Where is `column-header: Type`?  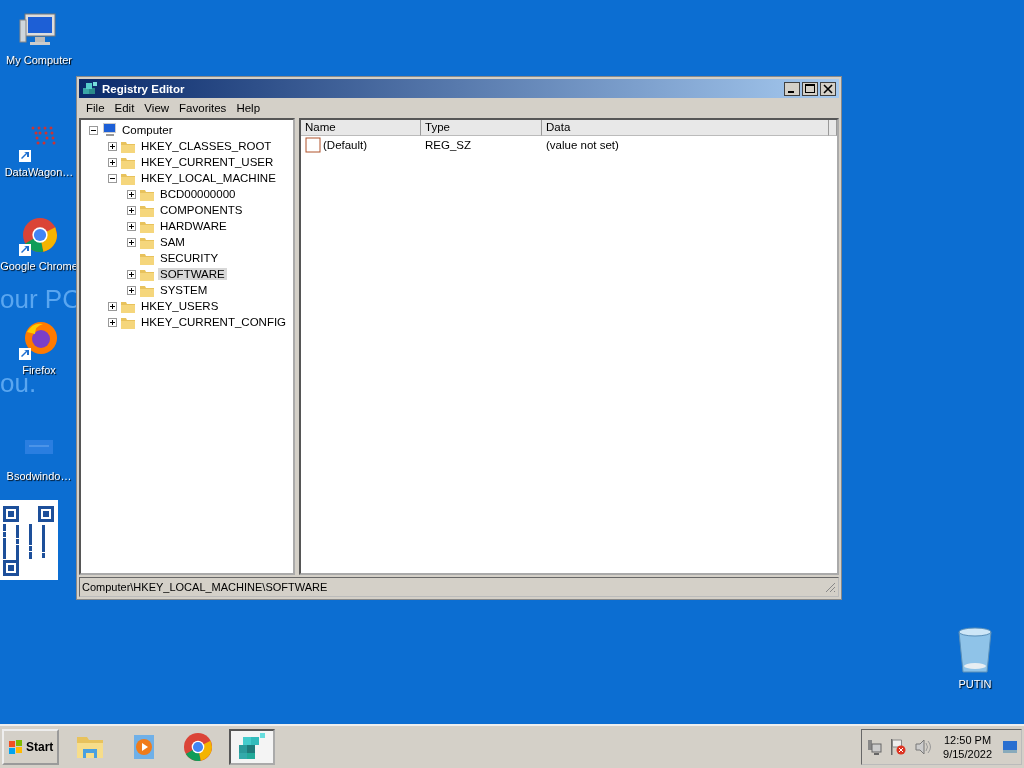 column-header: Type is located at coordinates (481, 128).